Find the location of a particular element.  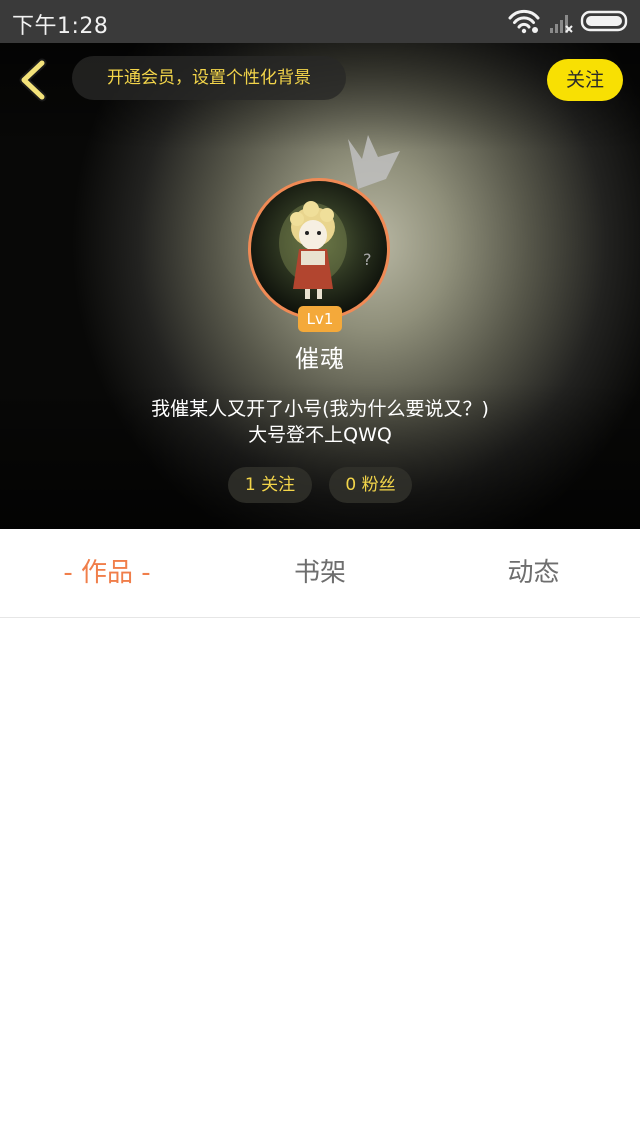

avatar-image: ? is located at coordinates (325, 250).